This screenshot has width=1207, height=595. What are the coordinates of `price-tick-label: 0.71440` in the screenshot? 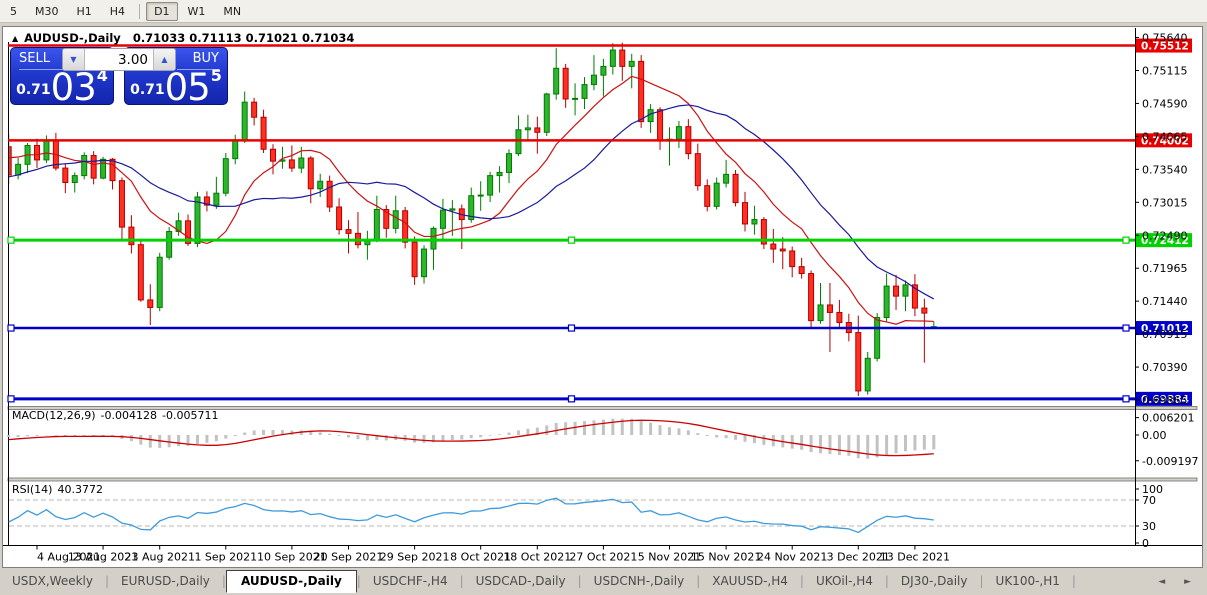 It's located at (1165, 301).